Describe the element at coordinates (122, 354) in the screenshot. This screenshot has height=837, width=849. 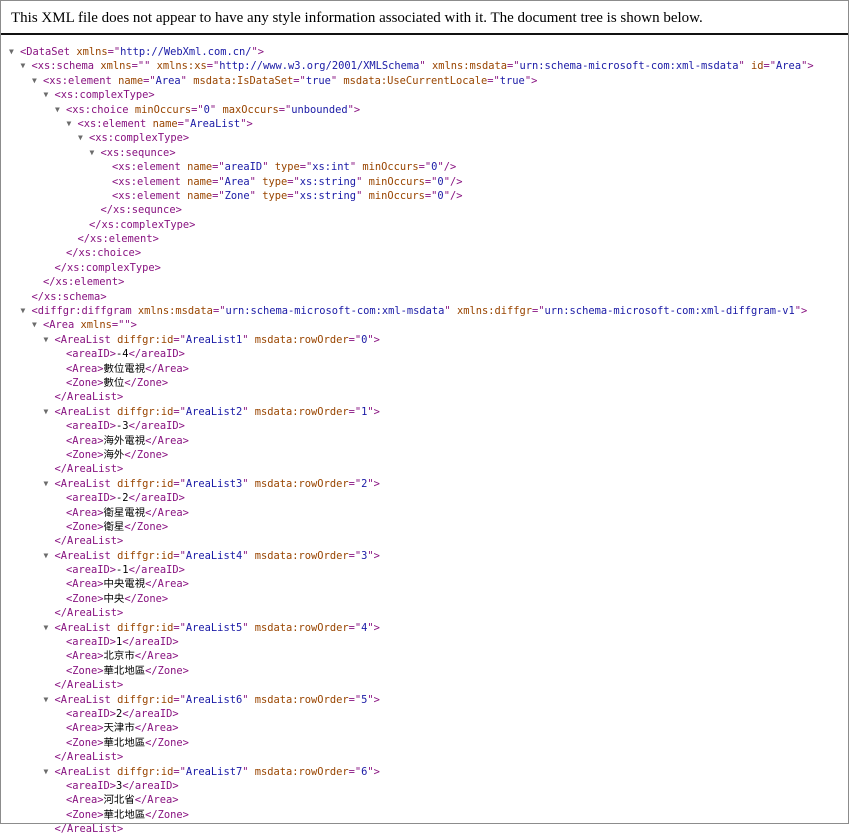
I see `xml-text-content: -4` at that location.